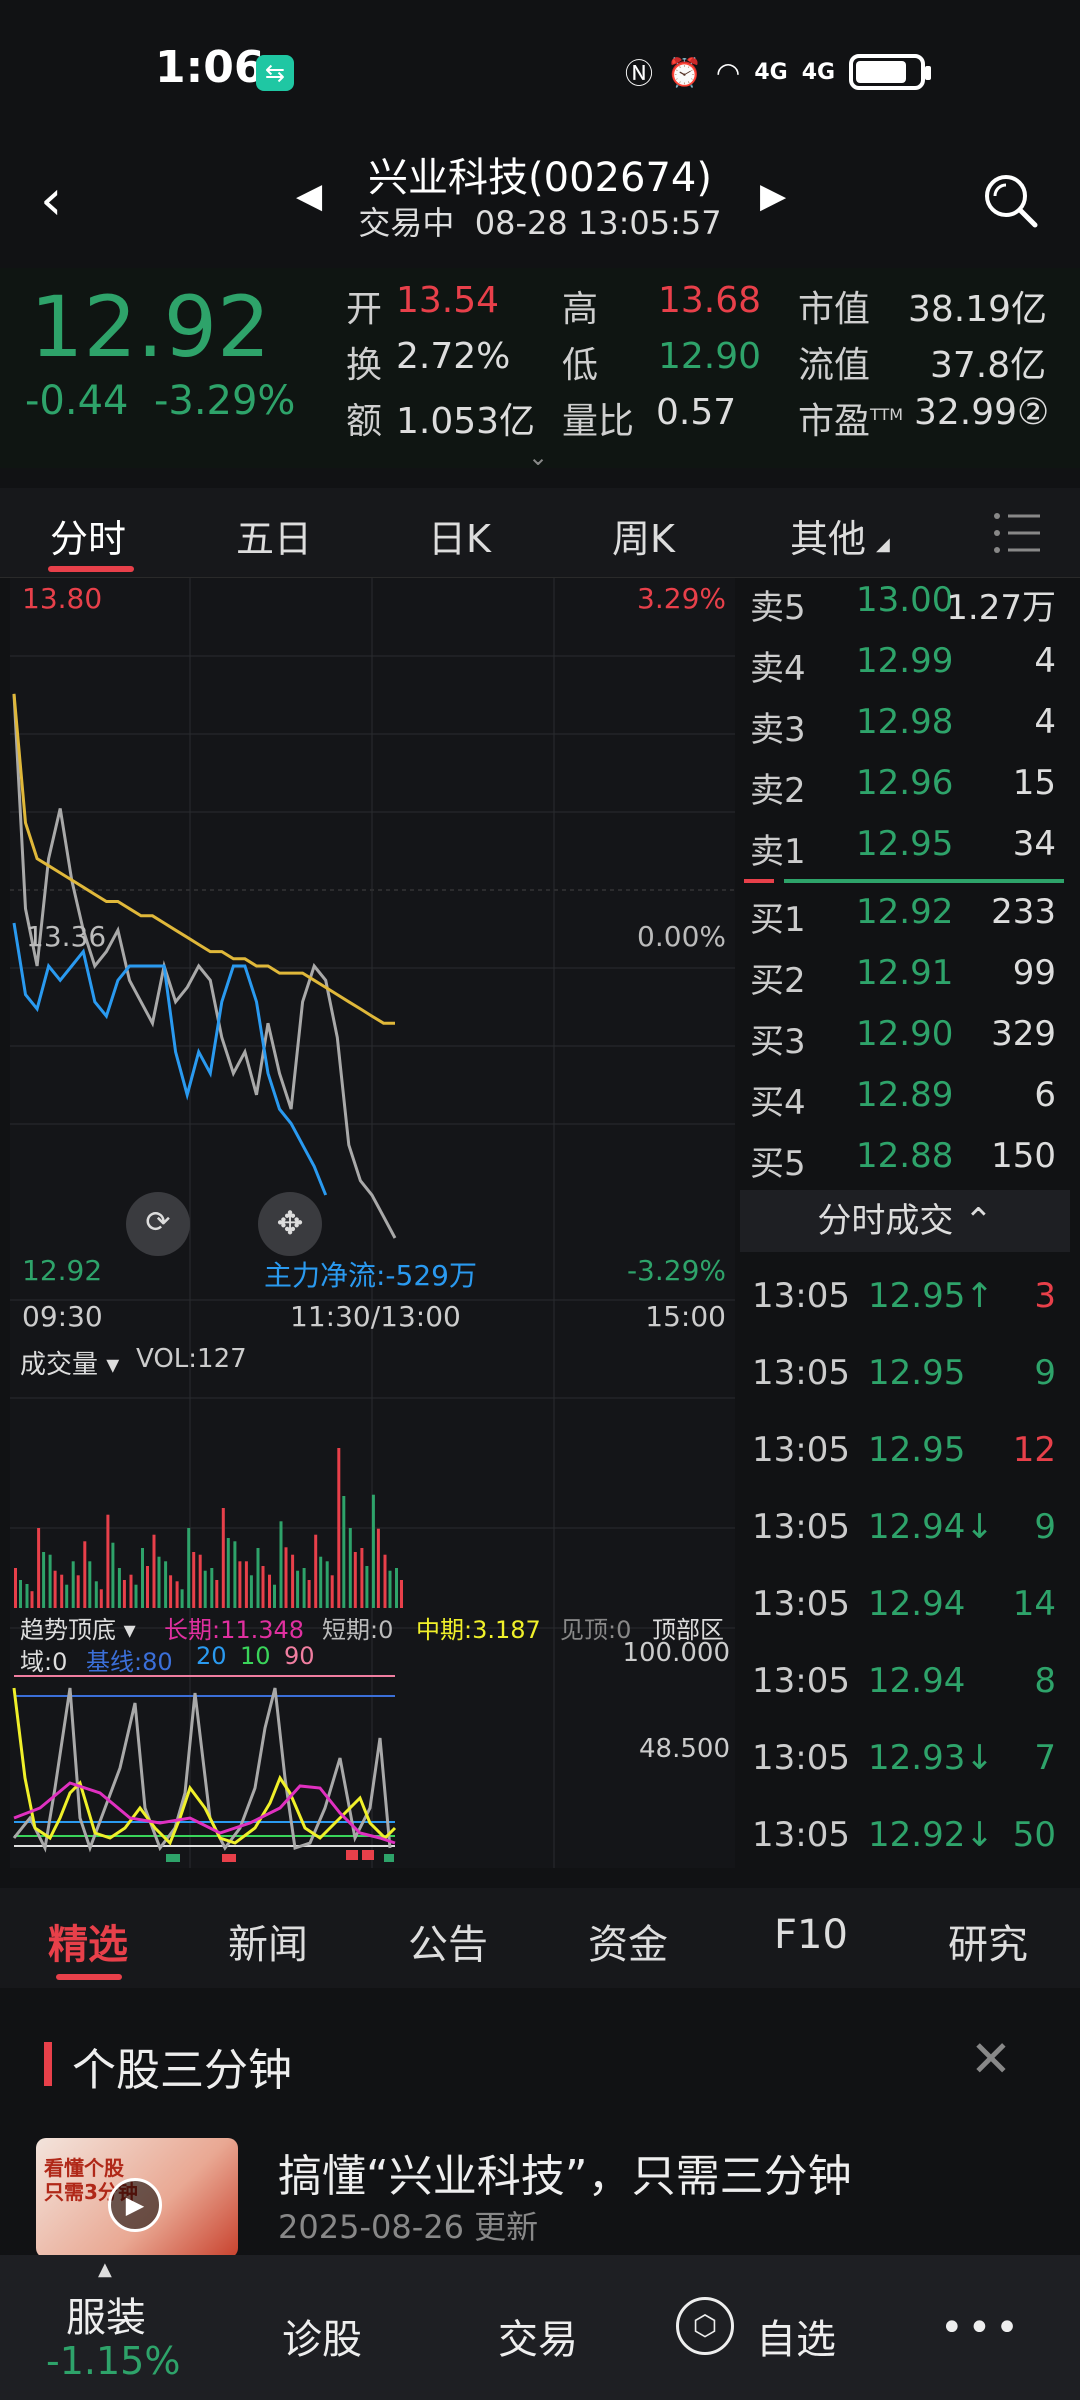  I want to click on low-label: 低, so click(580, 365).